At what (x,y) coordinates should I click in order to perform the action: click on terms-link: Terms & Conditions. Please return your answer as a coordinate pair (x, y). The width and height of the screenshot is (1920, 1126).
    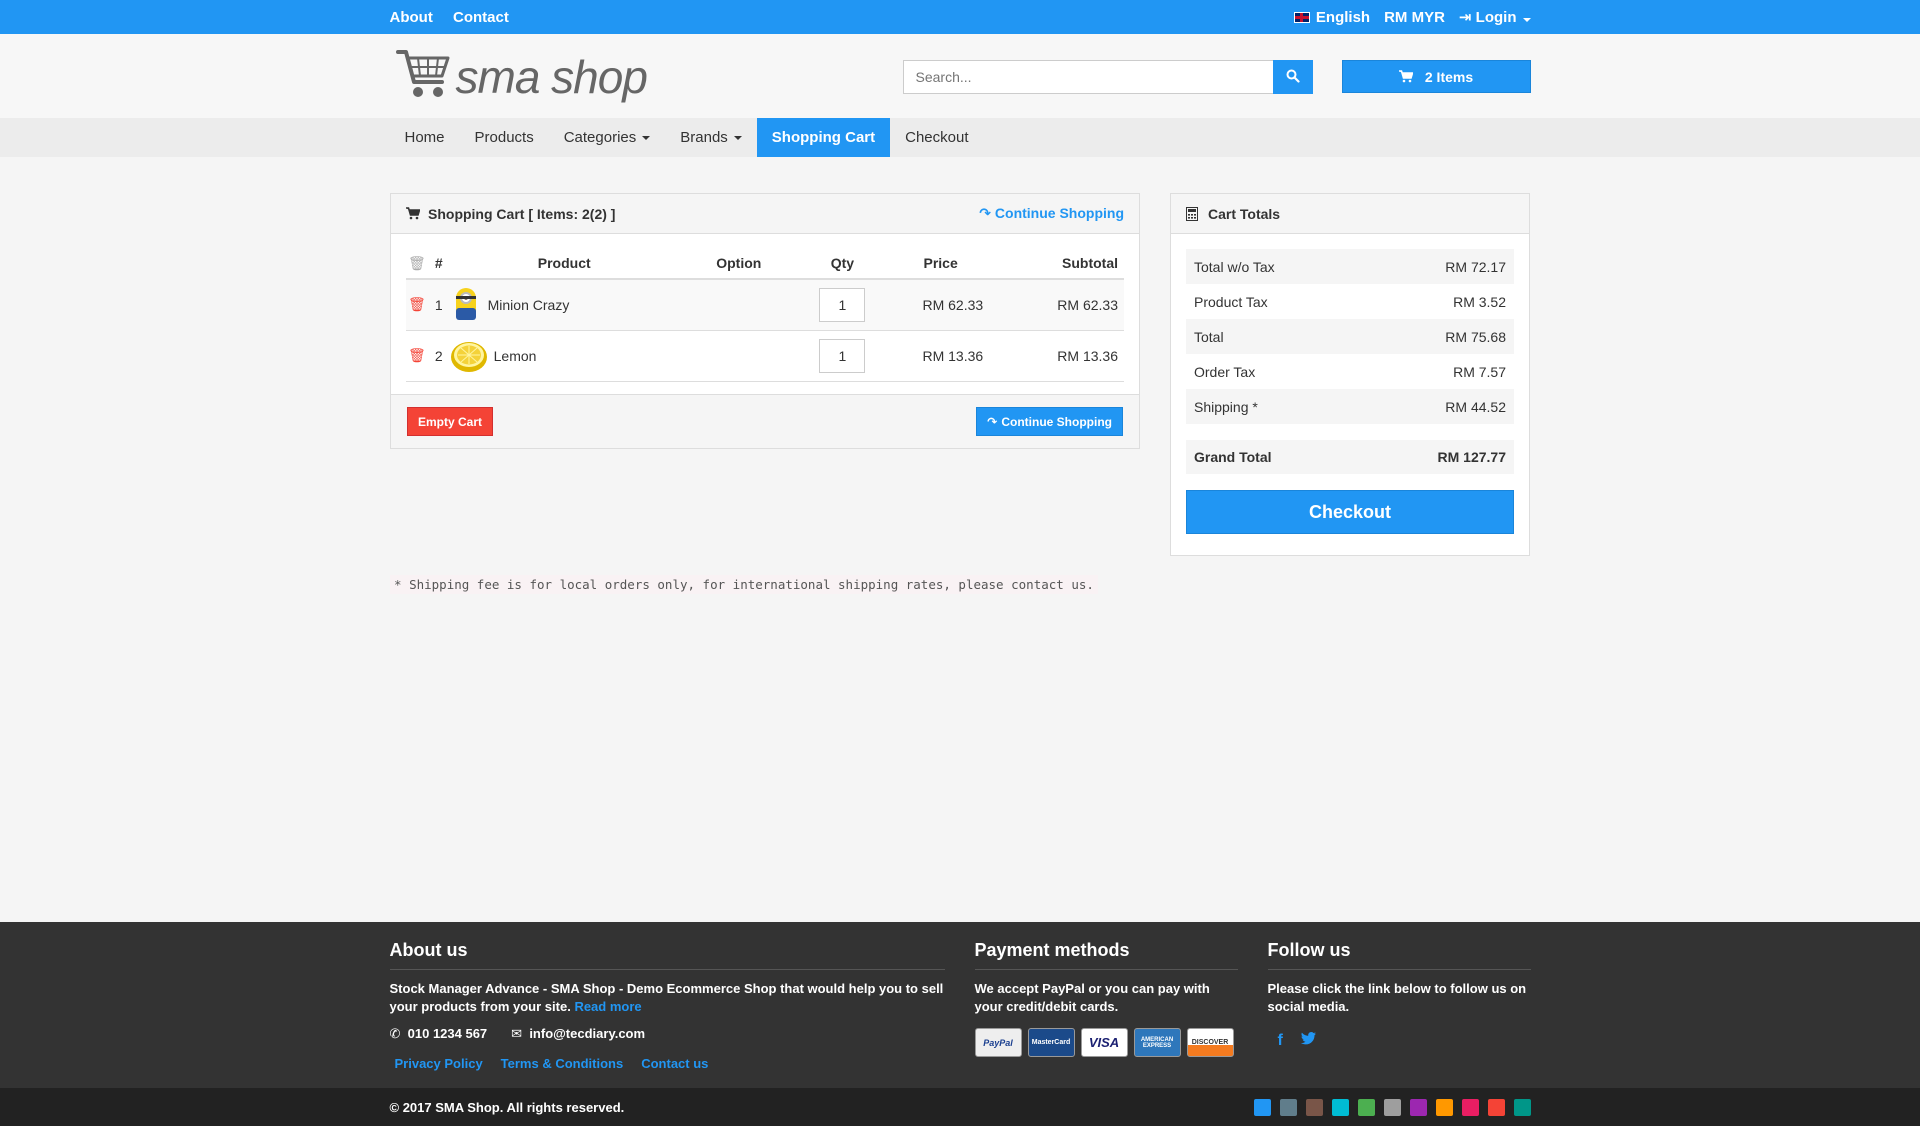
    Looking at the image, I should click on (562, 1063).